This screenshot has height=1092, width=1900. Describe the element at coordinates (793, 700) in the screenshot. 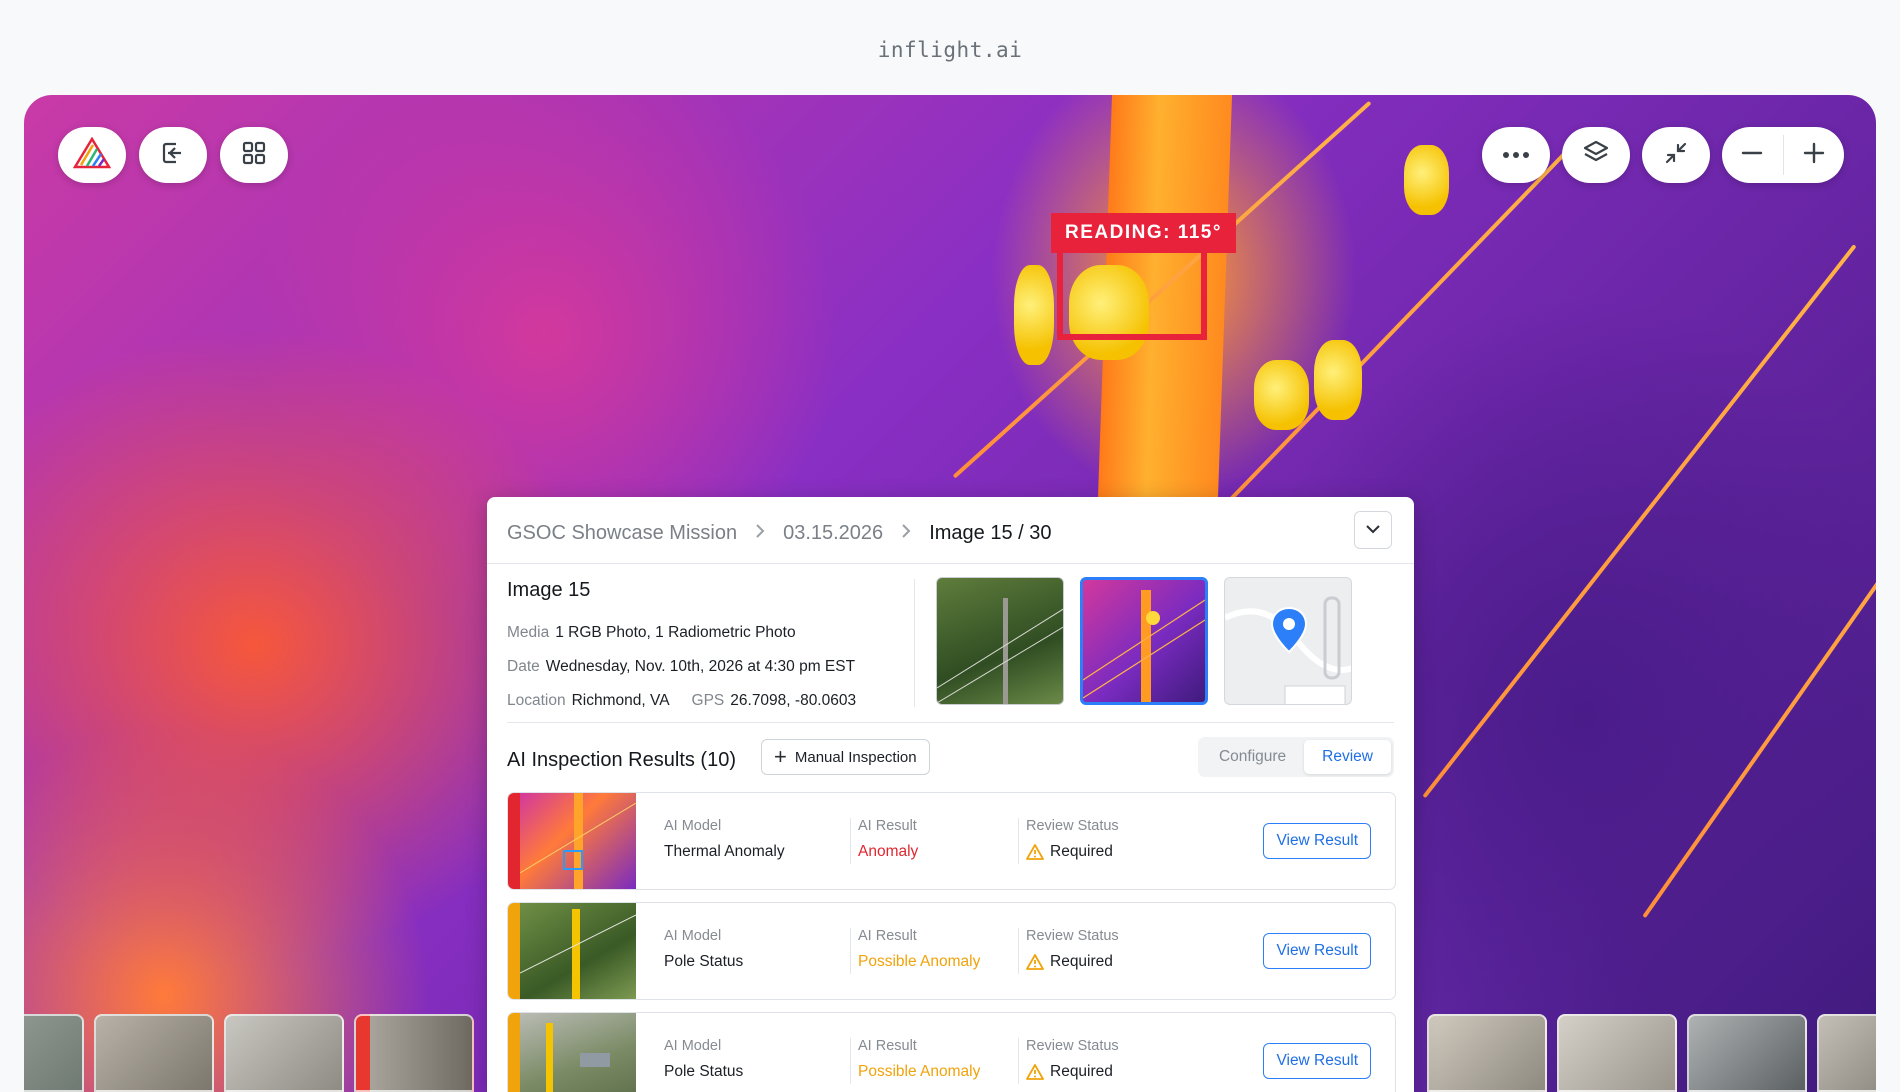

I see `gps-value: 26.7098, -80.0603` at that location.